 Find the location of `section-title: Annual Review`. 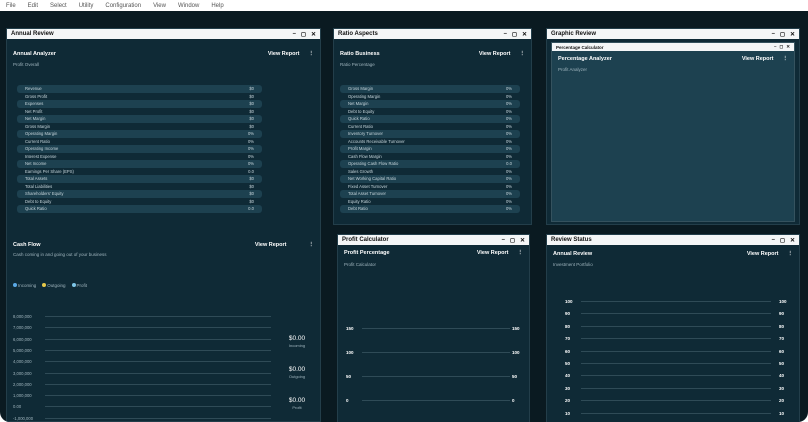

section-title: Annual Review is located at coordinates (573, 254).